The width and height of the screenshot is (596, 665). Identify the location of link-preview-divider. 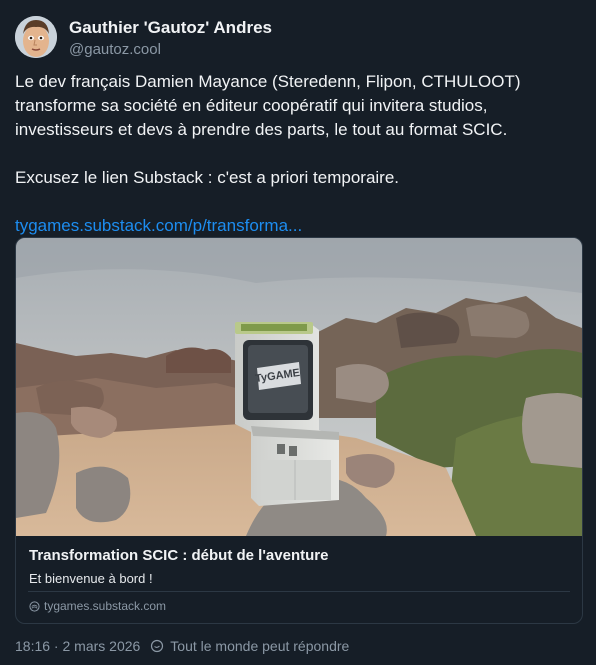
(299, 591).